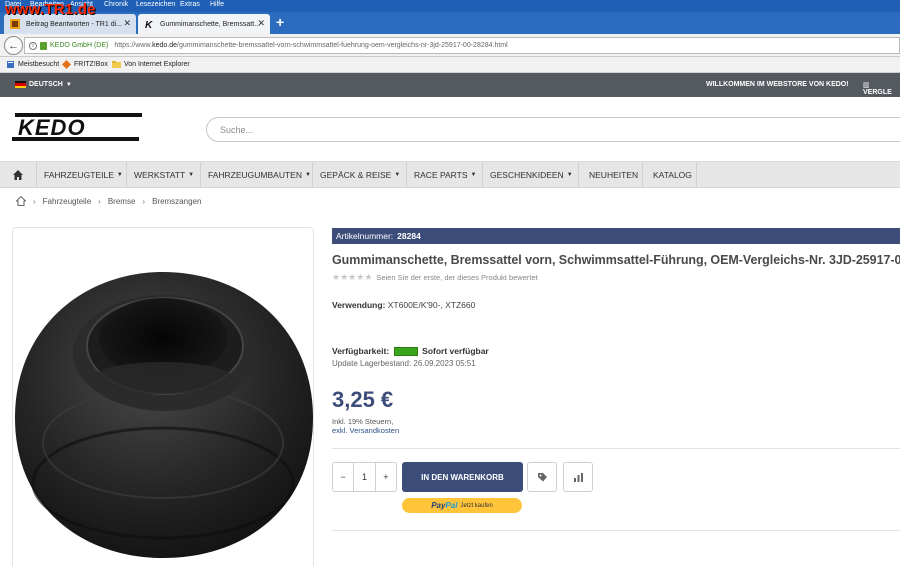  I want to click on bookmark-ie: Von Internet Explorer, so click(151, 64).